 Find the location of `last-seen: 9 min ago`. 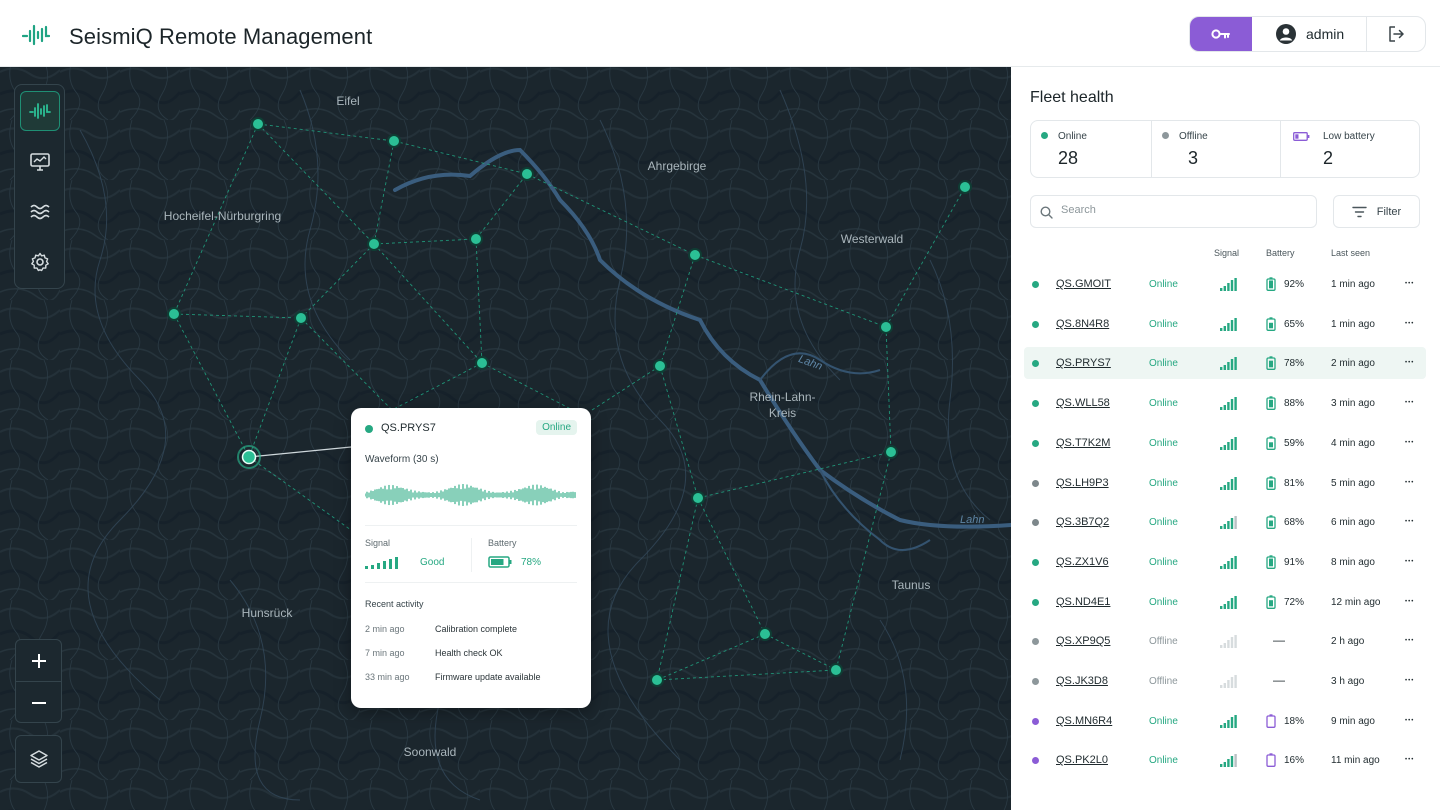

last-seen: 9 min ago is located at coordinates (1353, 721).